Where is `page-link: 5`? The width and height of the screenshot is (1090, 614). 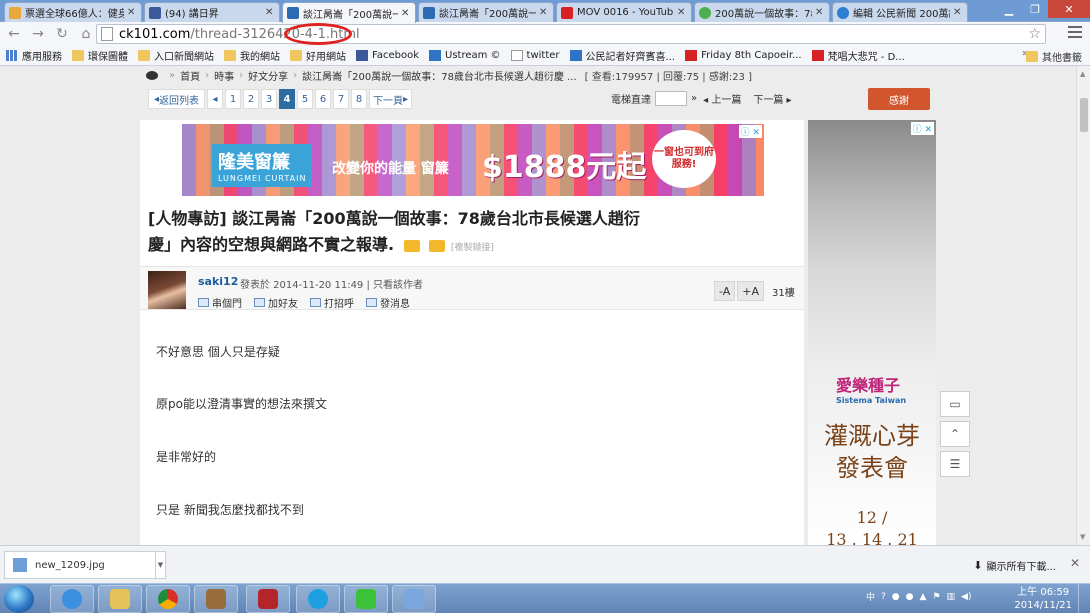 page-link: 5 is located at coordinates (305, 99).